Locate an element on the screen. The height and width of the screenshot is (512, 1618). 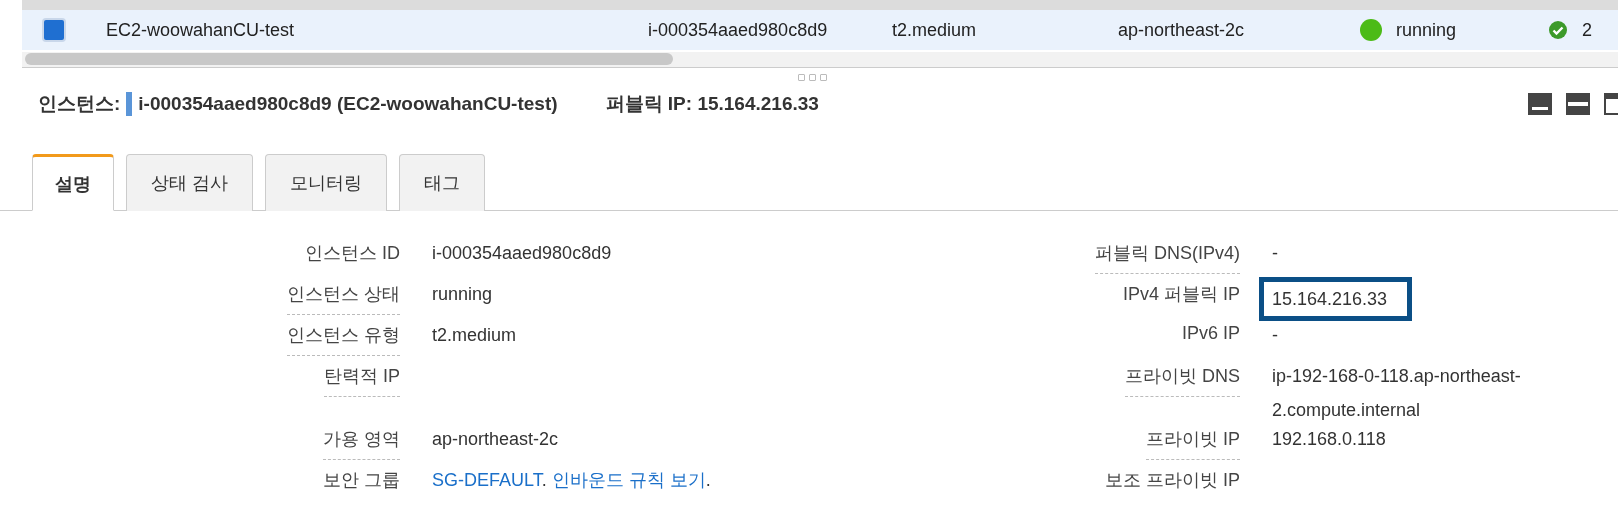
field-value: i-000354aaed980c8d9 is located at coordinates (522, 253).